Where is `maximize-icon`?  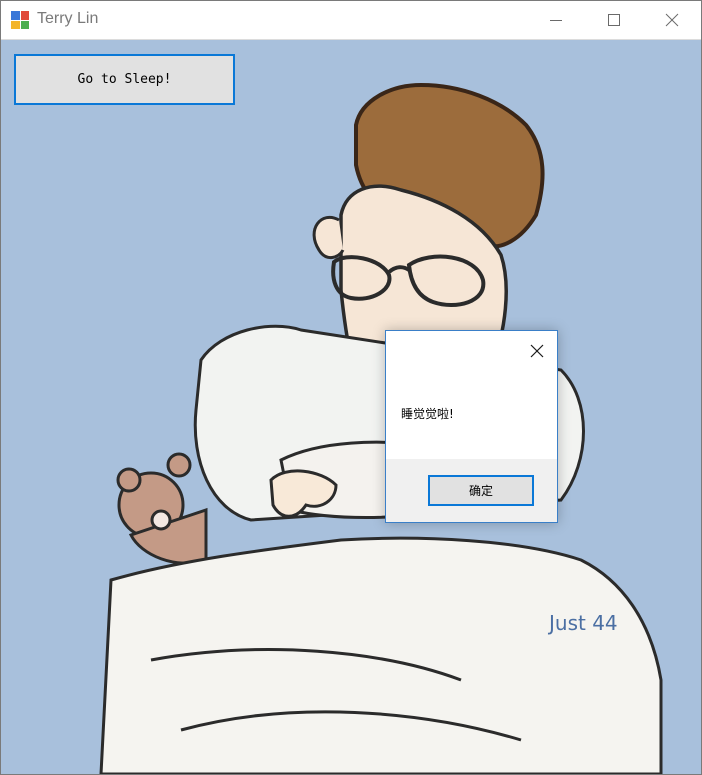
maximize-icon is located at coordinates (614, 20).